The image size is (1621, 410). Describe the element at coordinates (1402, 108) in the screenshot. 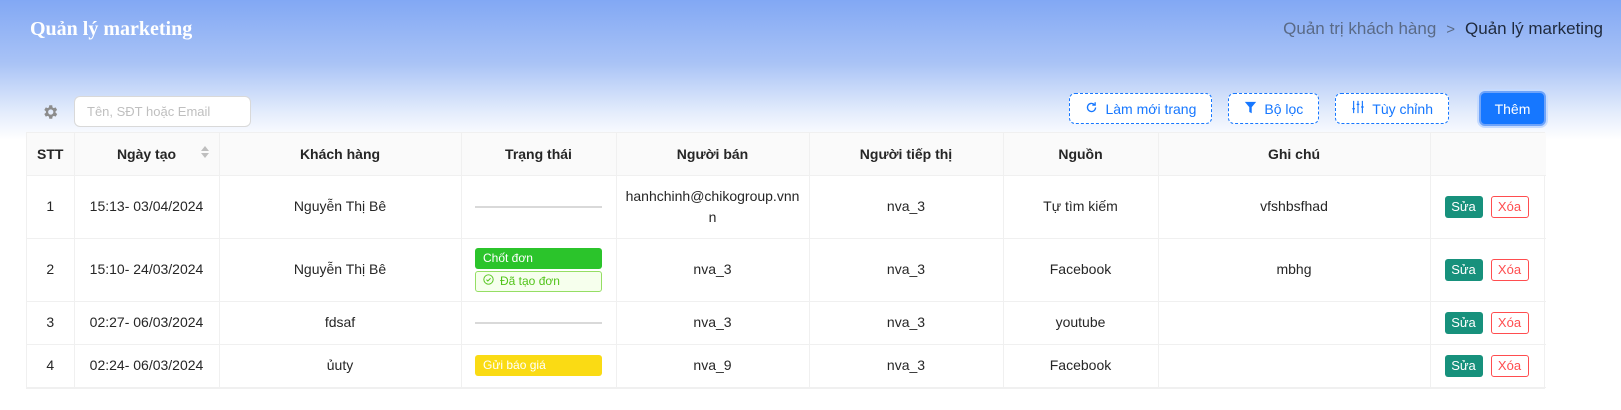

I see `customize-button-label: Tùy chỉnh` at that location.